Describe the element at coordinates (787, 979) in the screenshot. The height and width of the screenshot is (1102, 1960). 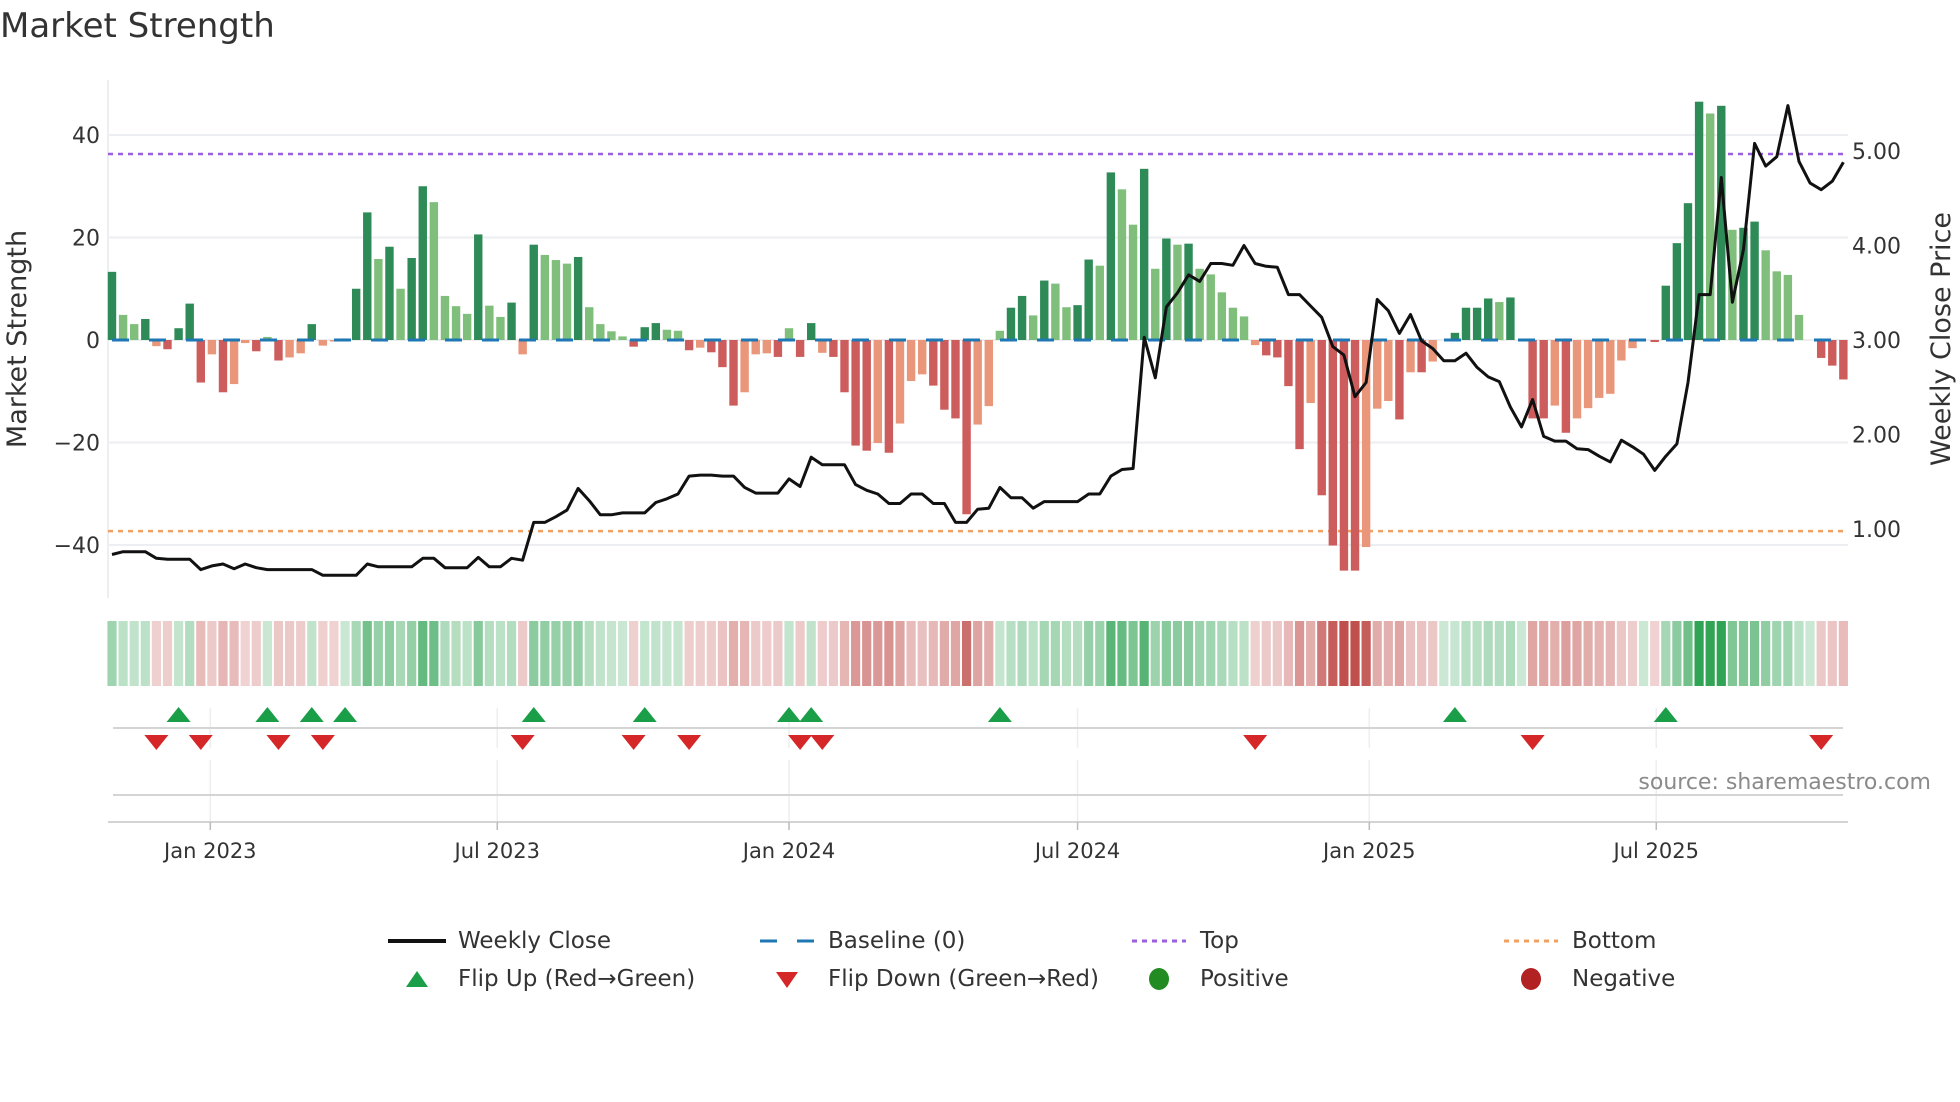
I see `triangle-down-icon` at that location.